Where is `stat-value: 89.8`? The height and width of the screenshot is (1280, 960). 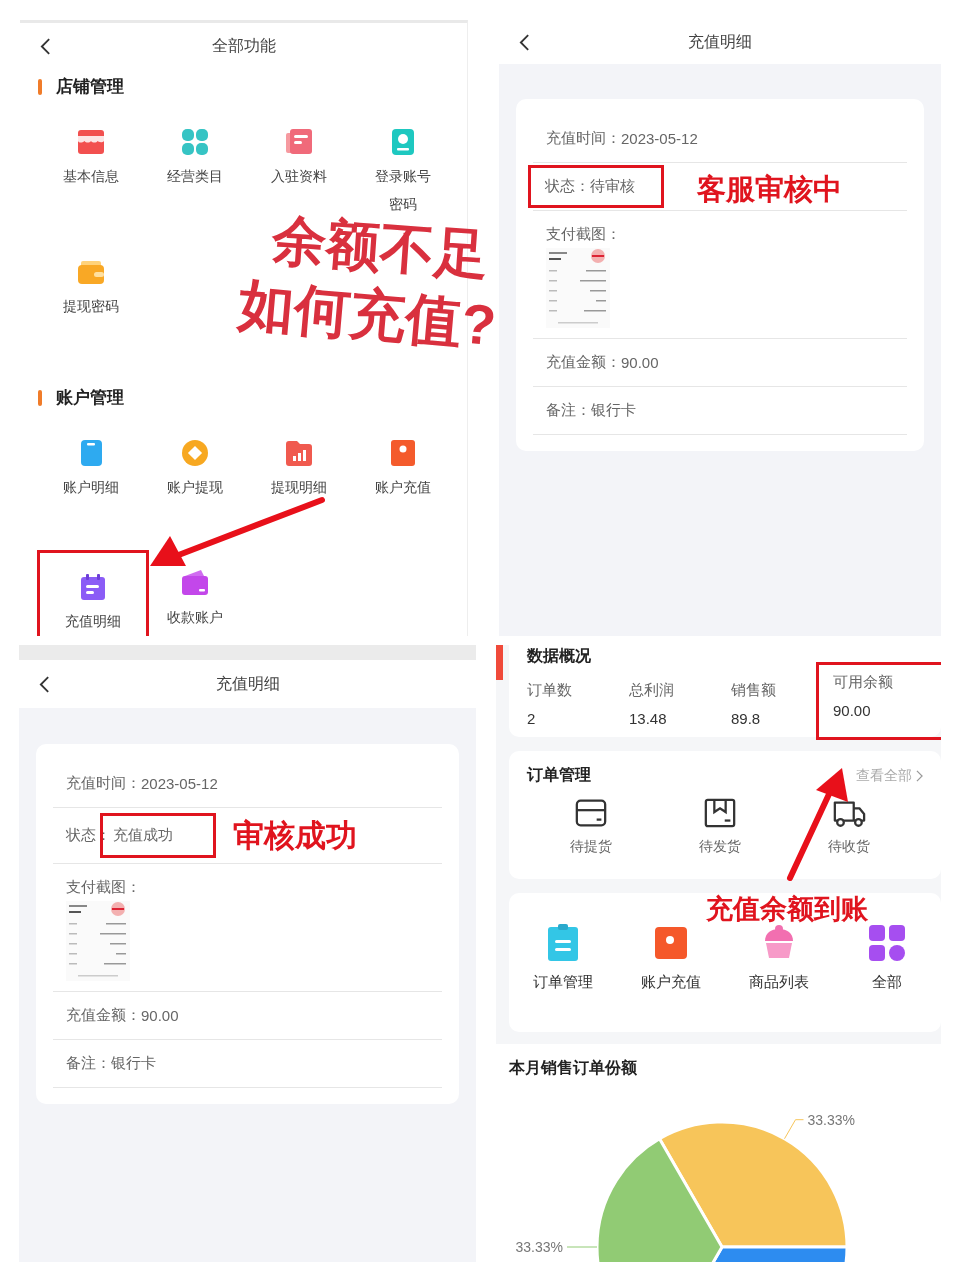
stat-value: 89.8 is located at coordinates (746, 718).